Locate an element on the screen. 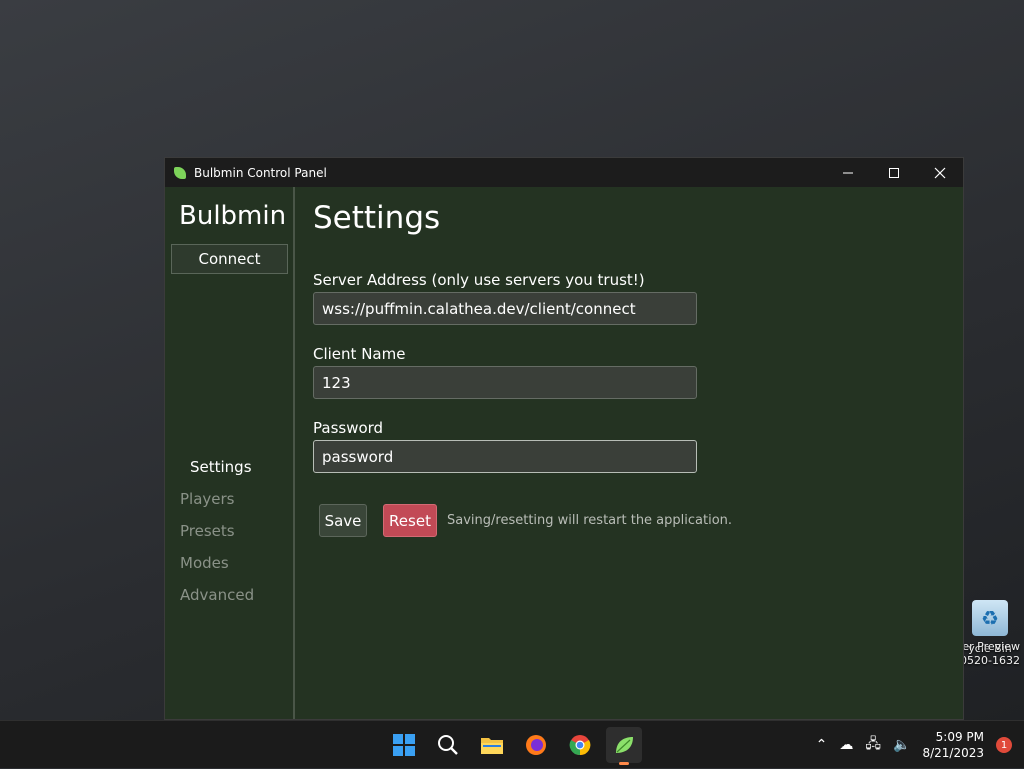 The width and height of the screenshot is (1024, 769). notification-badge: 1 is located at coordinates (1004, 745).